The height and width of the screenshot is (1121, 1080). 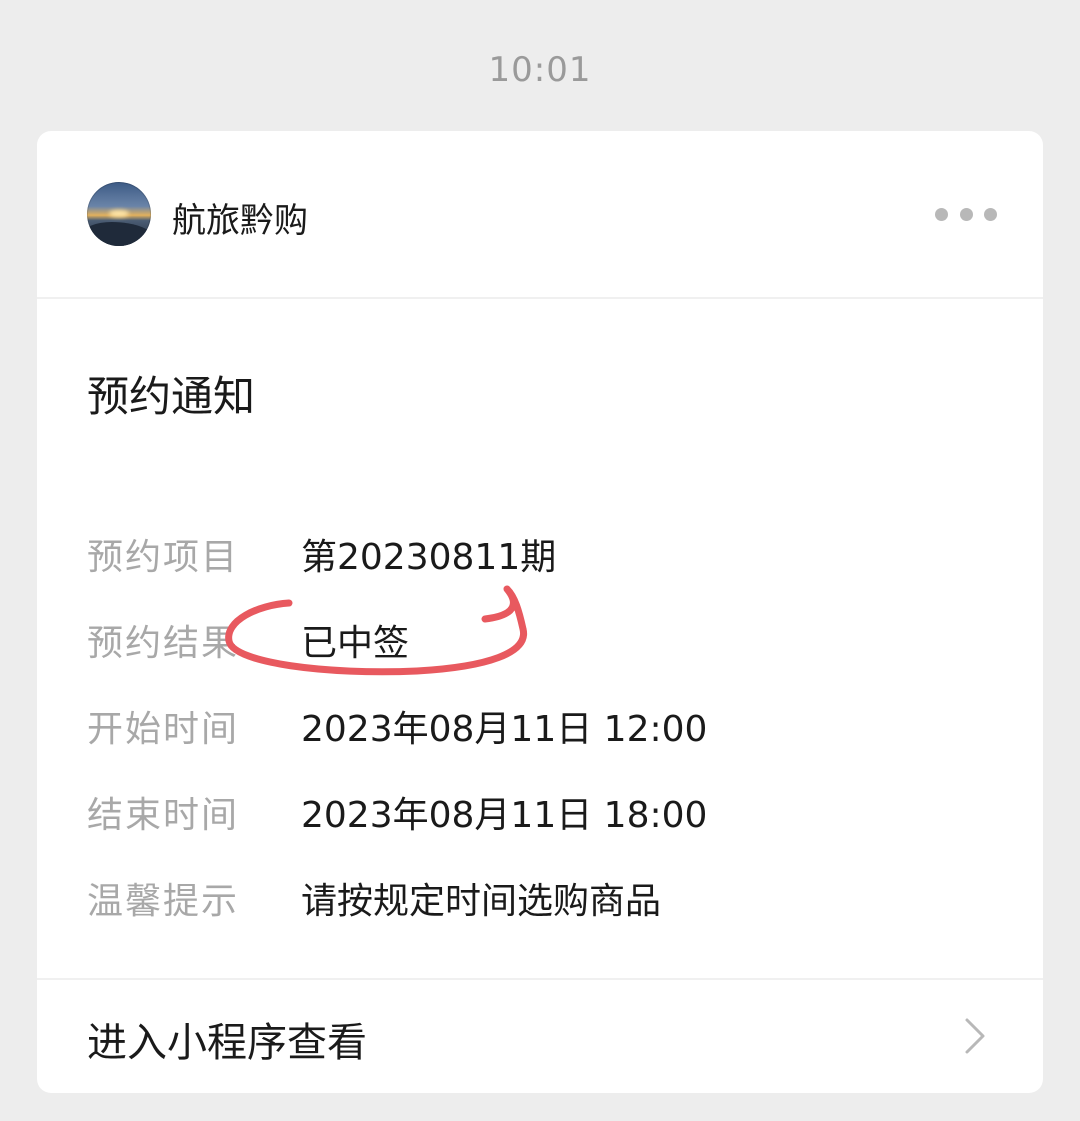 I want to click on detail-row-start-time: 开始时间 2023年08月11日 12:00, so click(x=547, y=726).